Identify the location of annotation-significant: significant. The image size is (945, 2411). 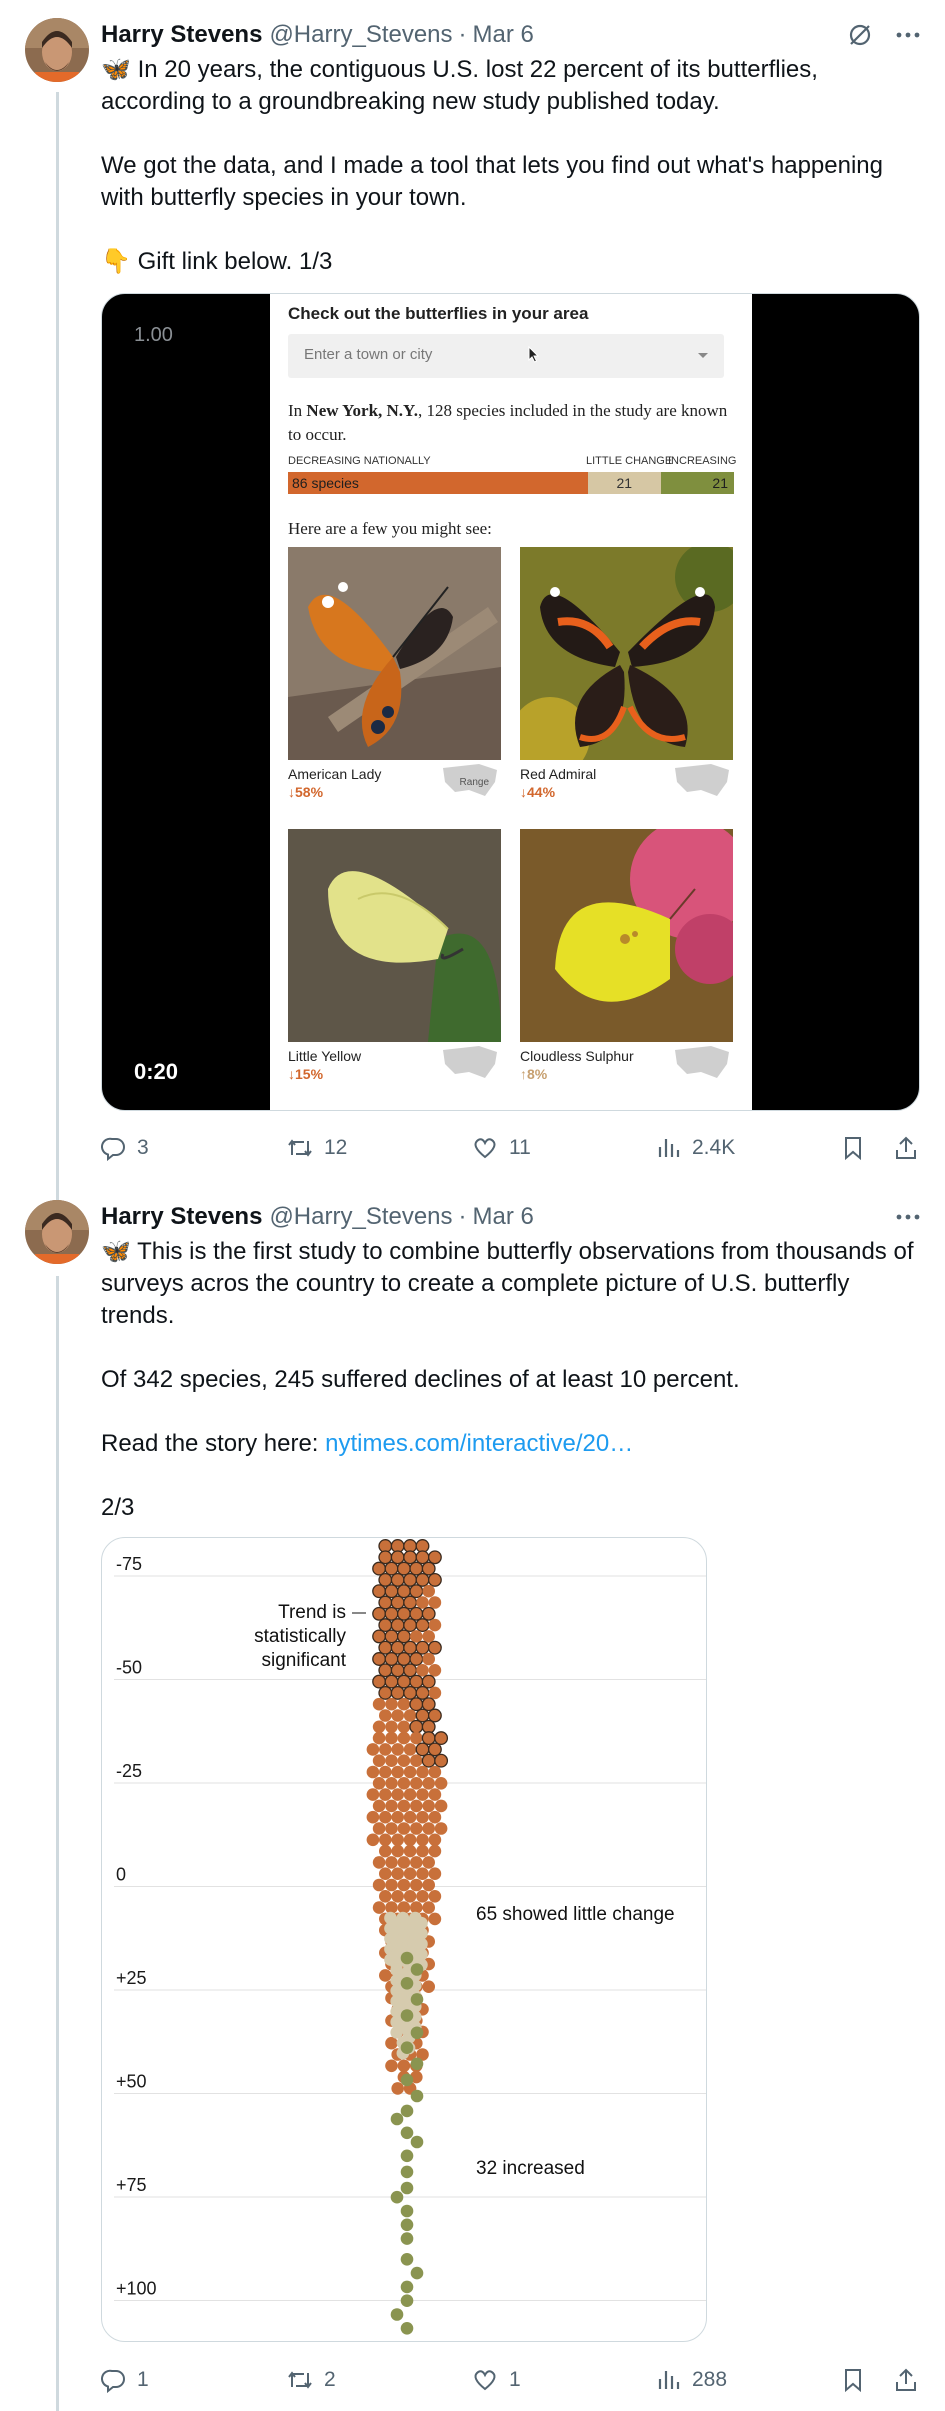
(304, 1660).